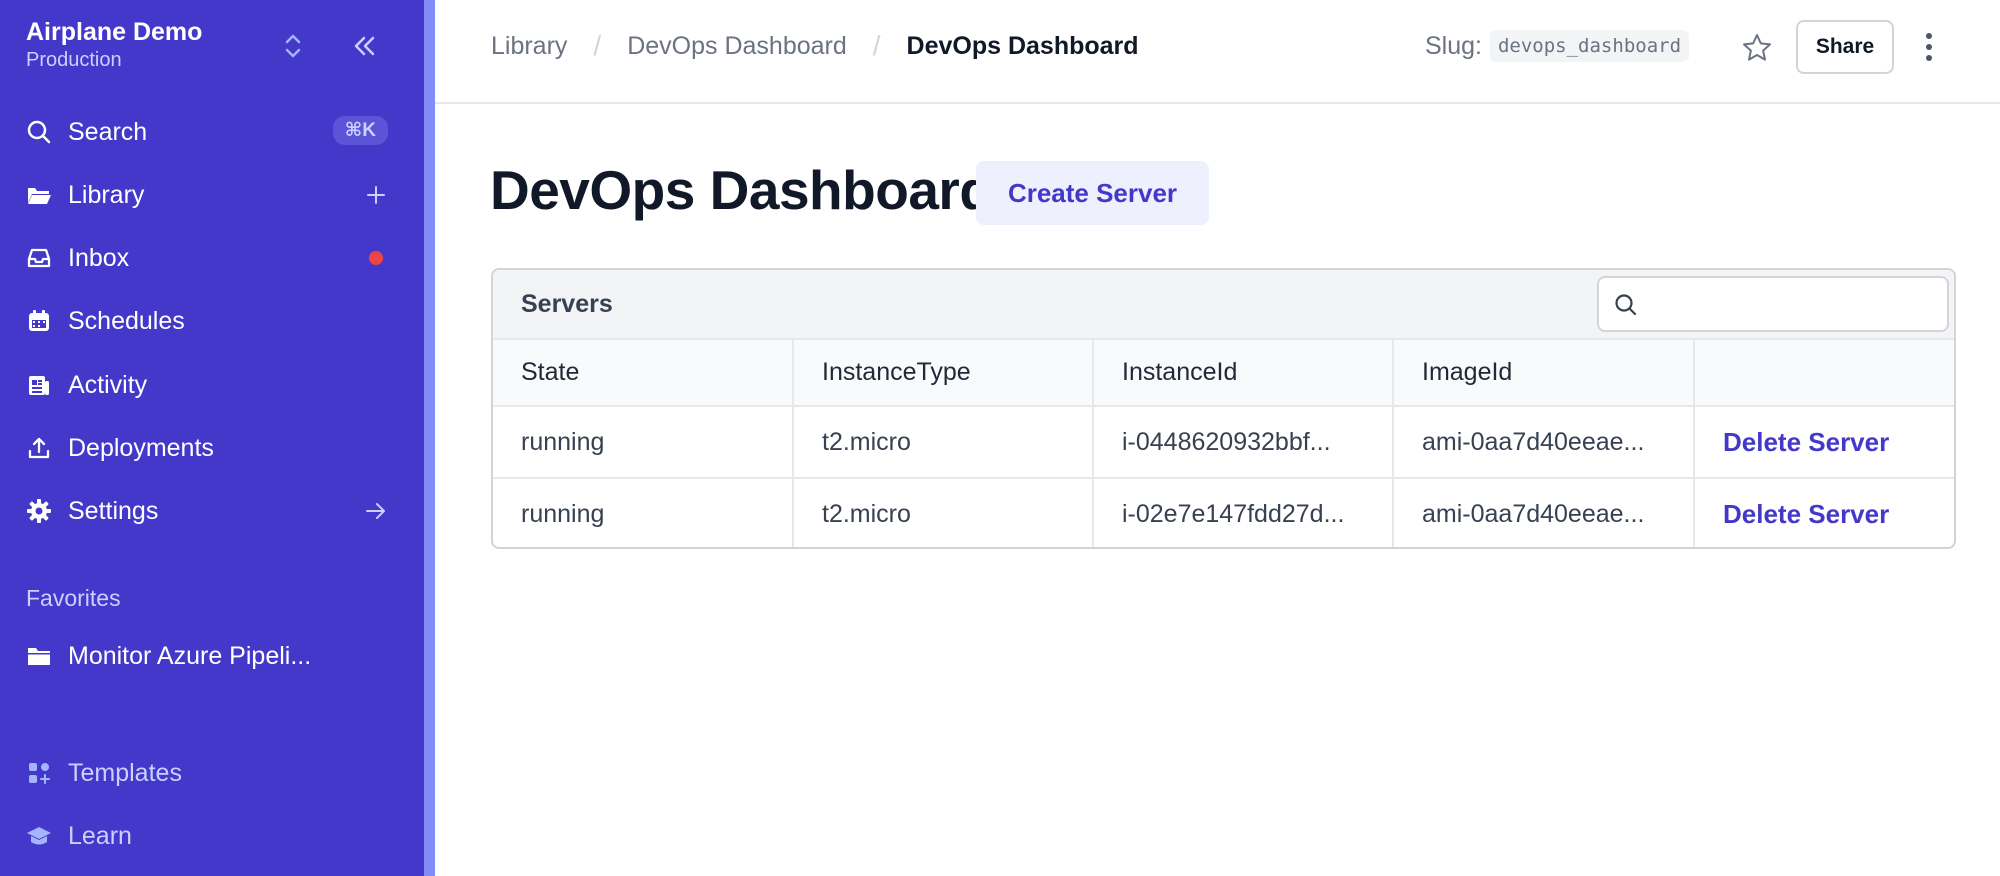  What do you see at coordinates (1223, 305) in the screenshot?
I see `table-header-bar: Servers` at bounding box center [1223, 305].